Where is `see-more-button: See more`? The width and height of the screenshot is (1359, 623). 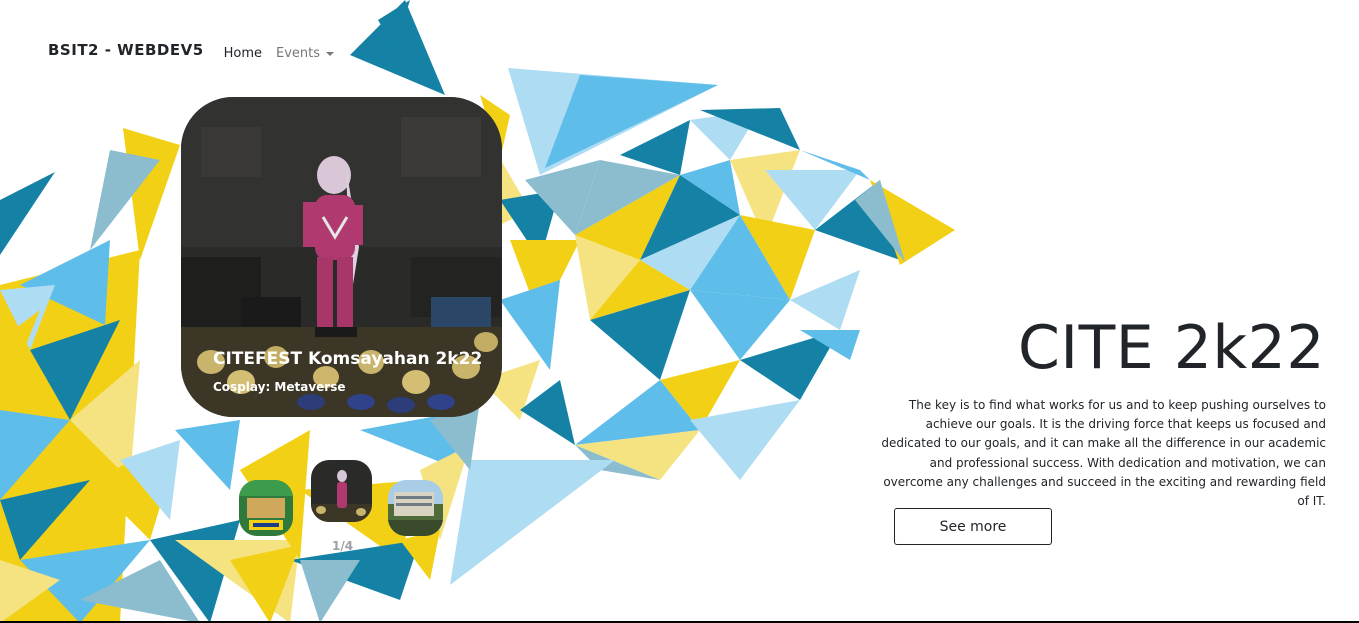 see-more-button: See more is located at coordinates (973, 526).